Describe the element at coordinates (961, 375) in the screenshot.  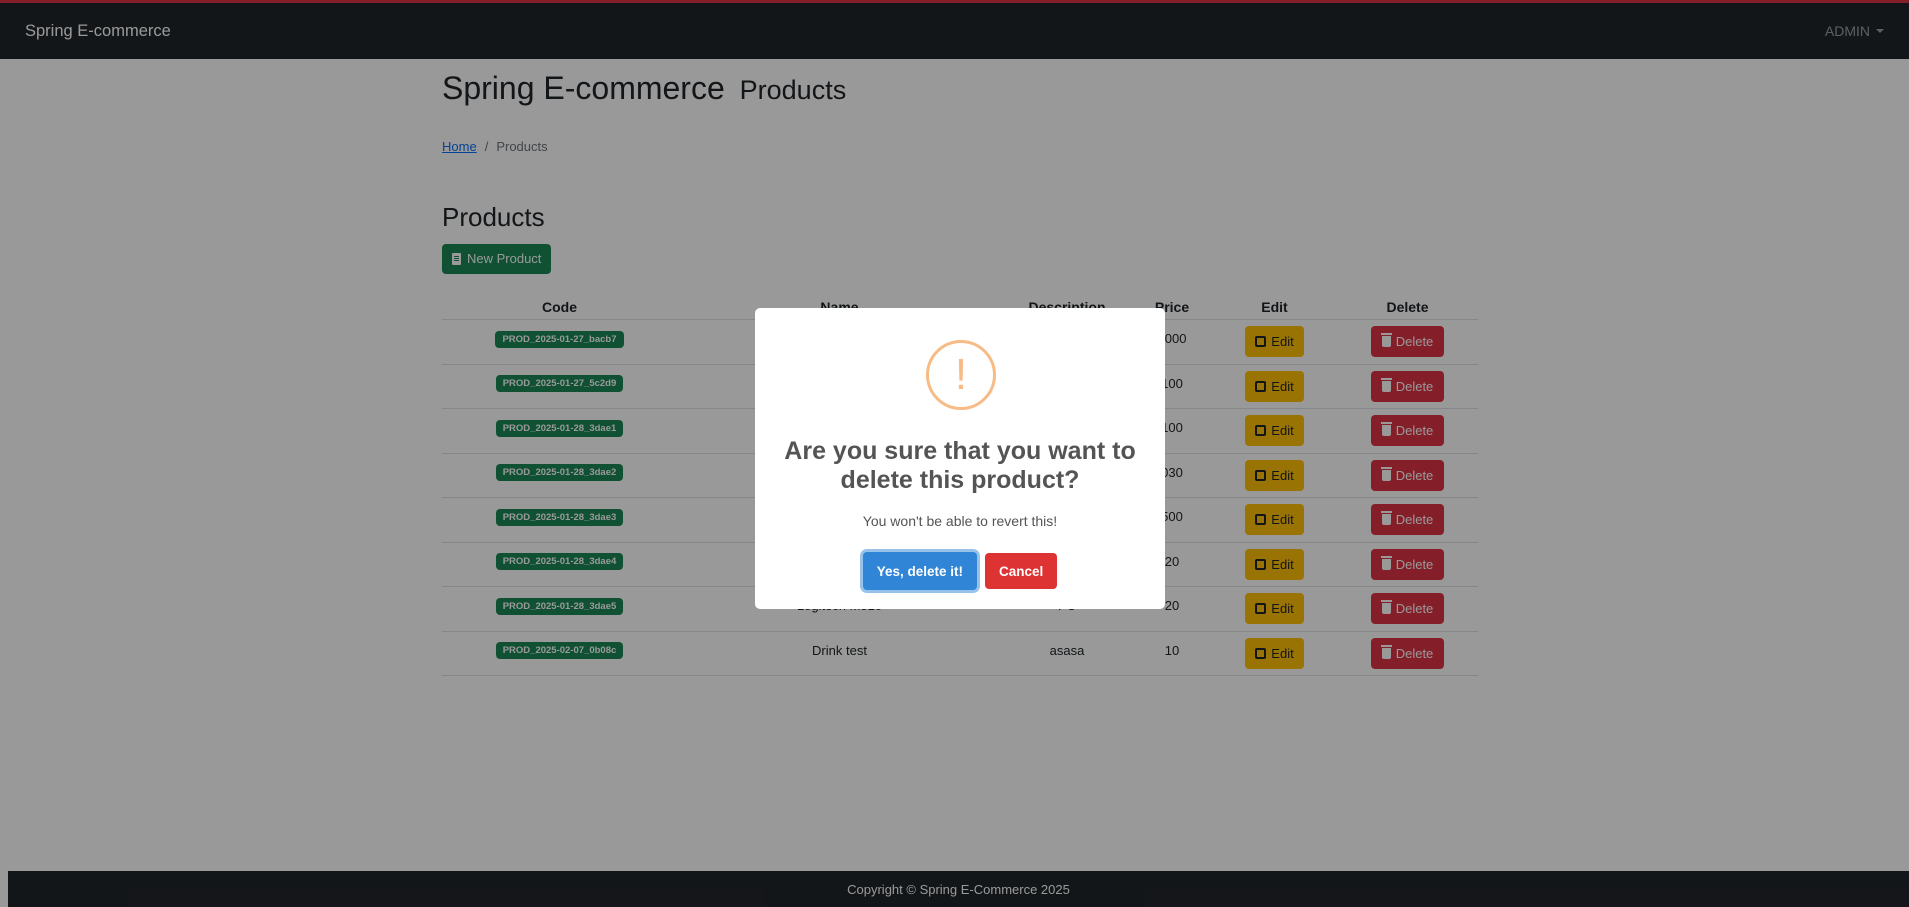
I see `warning-icon: !` at that location.